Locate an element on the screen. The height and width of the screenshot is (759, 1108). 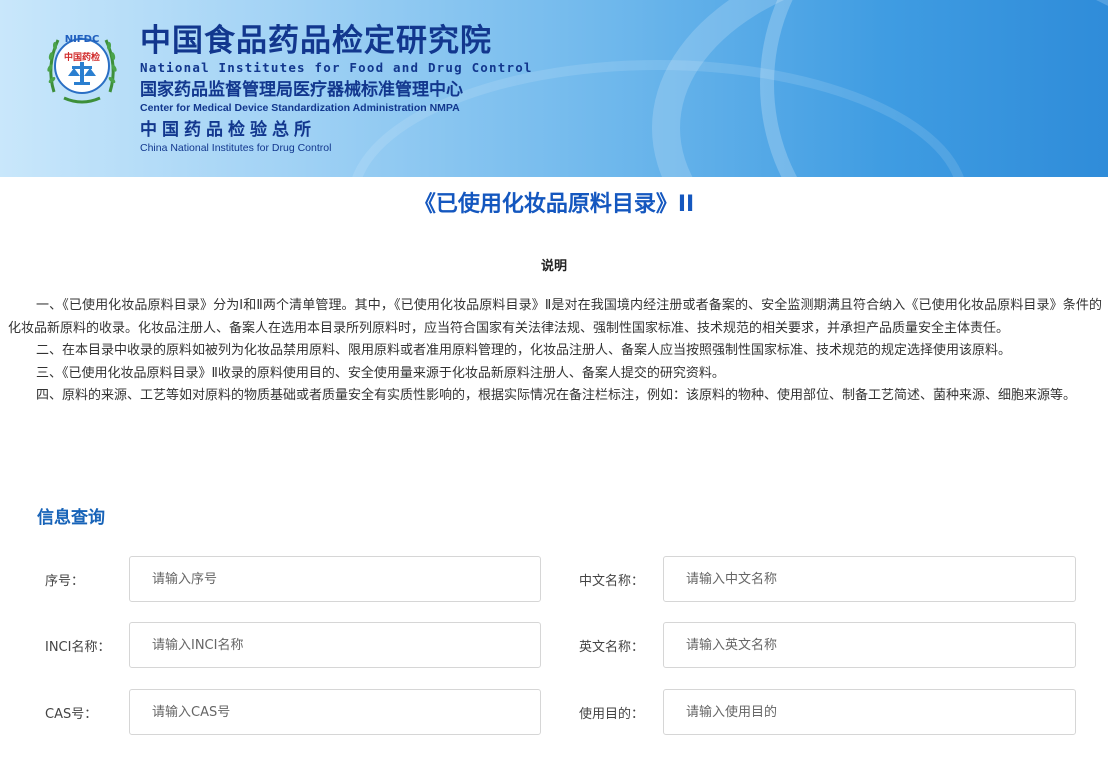
purpose-label: 使用目的： is located at coordinates (612, 714).